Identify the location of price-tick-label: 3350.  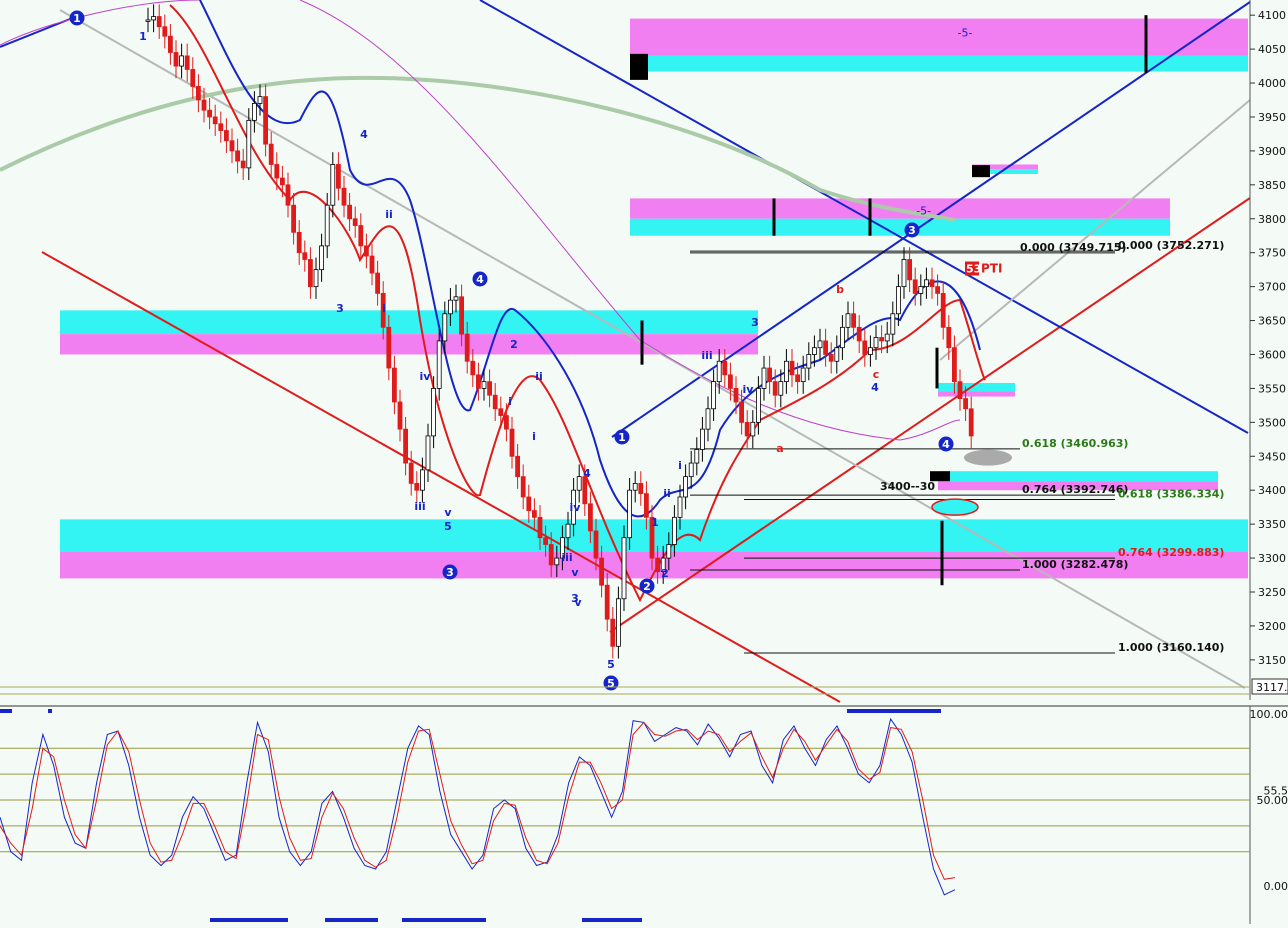
(1272, 524).